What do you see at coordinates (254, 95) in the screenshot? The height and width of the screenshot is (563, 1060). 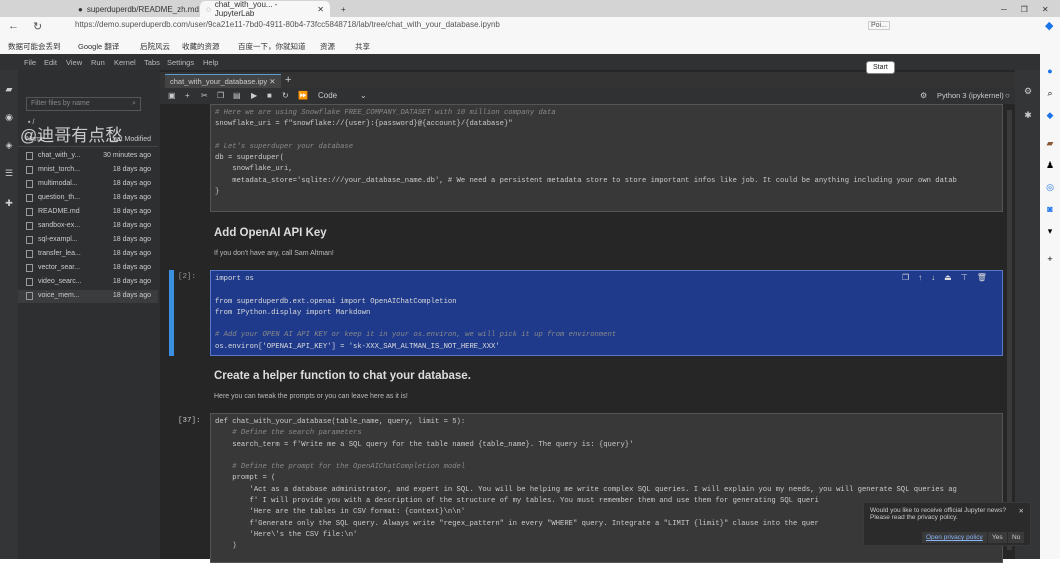 I see `run-icon: ▶` at bounding box center [254, 95].